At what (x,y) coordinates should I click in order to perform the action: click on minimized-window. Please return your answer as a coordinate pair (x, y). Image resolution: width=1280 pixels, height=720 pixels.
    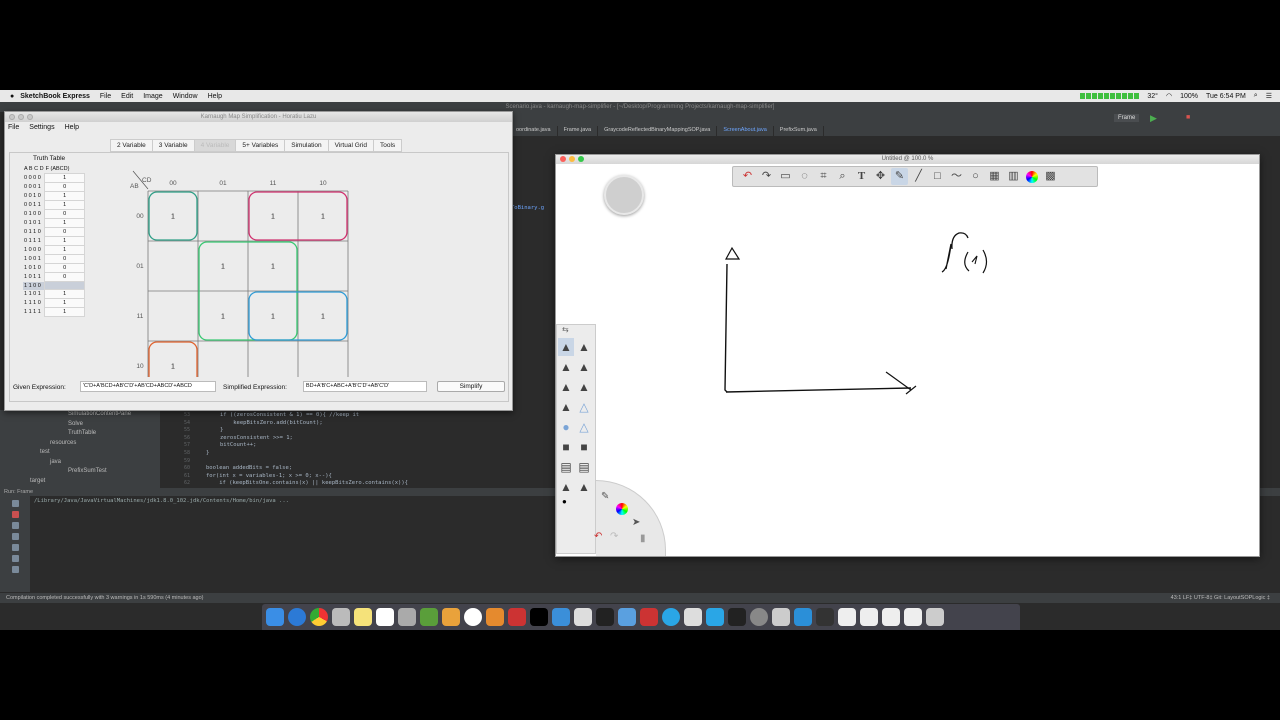
    Looking at the image, I should click on (825, 617).